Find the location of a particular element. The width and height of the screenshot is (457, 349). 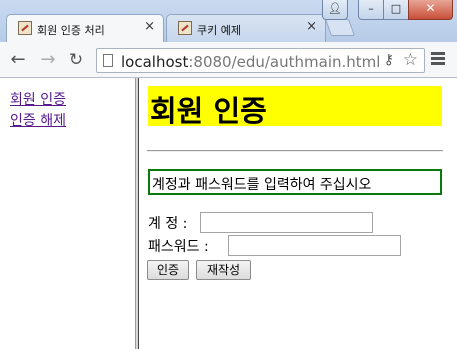

tab-auth: 회원 인증 처리 × is located at coordinates (85, 28).